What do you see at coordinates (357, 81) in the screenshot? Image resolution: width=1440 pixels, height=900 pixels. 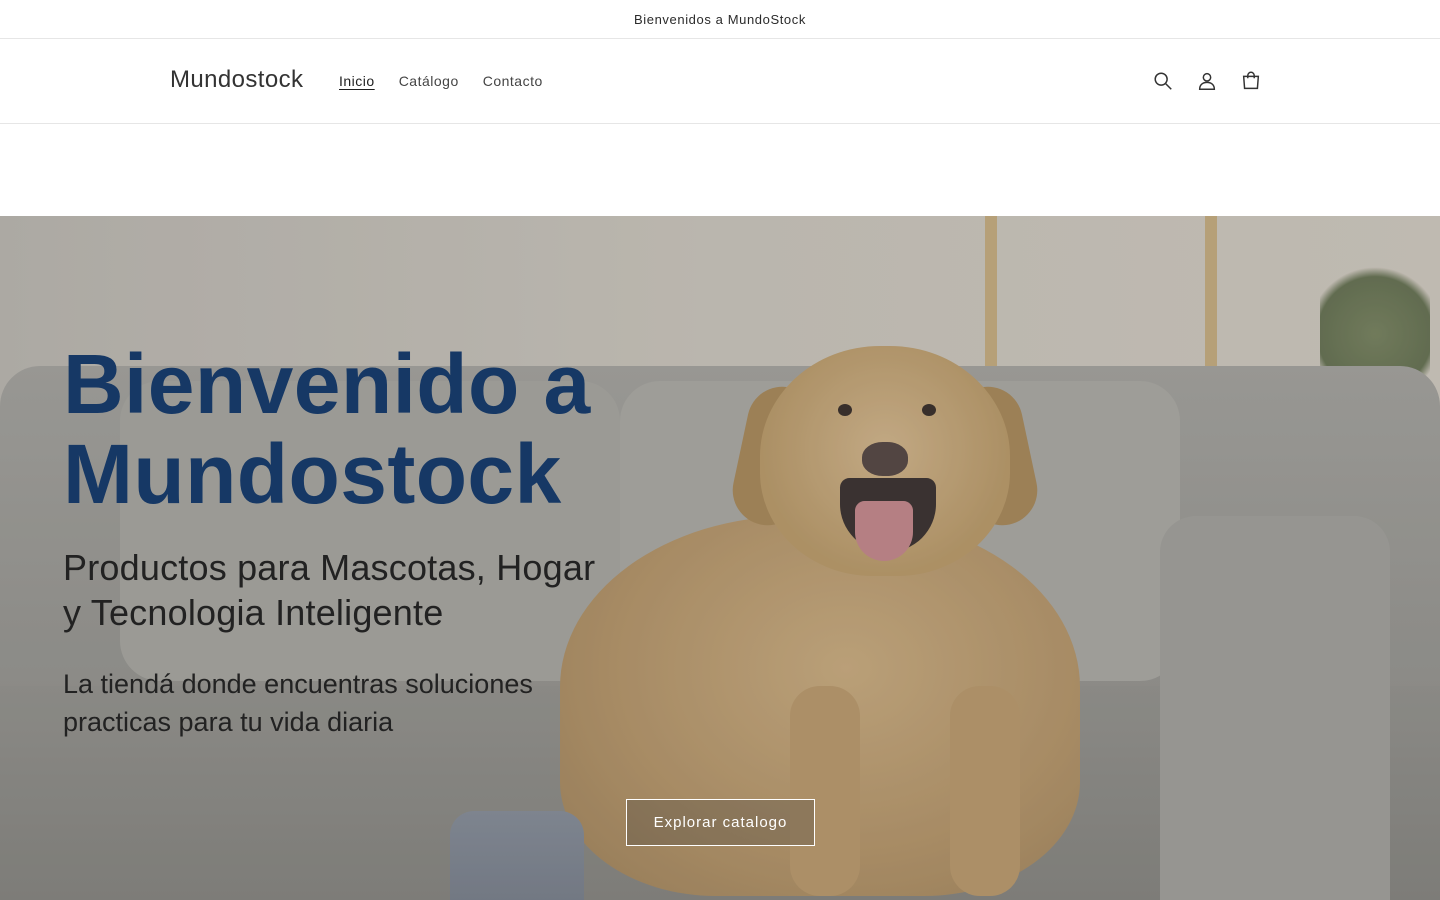 I see `nav-item-inicio: Inicio` at bounding box center [357, 81].